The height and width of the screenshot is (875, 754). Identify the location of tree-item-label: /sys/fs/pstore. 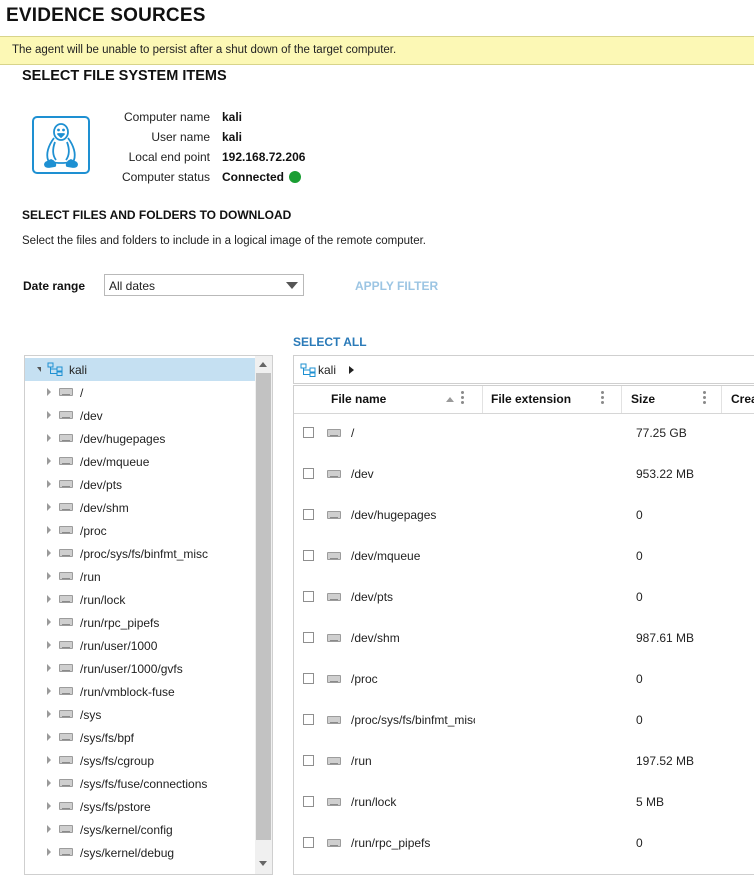
(115, 807).